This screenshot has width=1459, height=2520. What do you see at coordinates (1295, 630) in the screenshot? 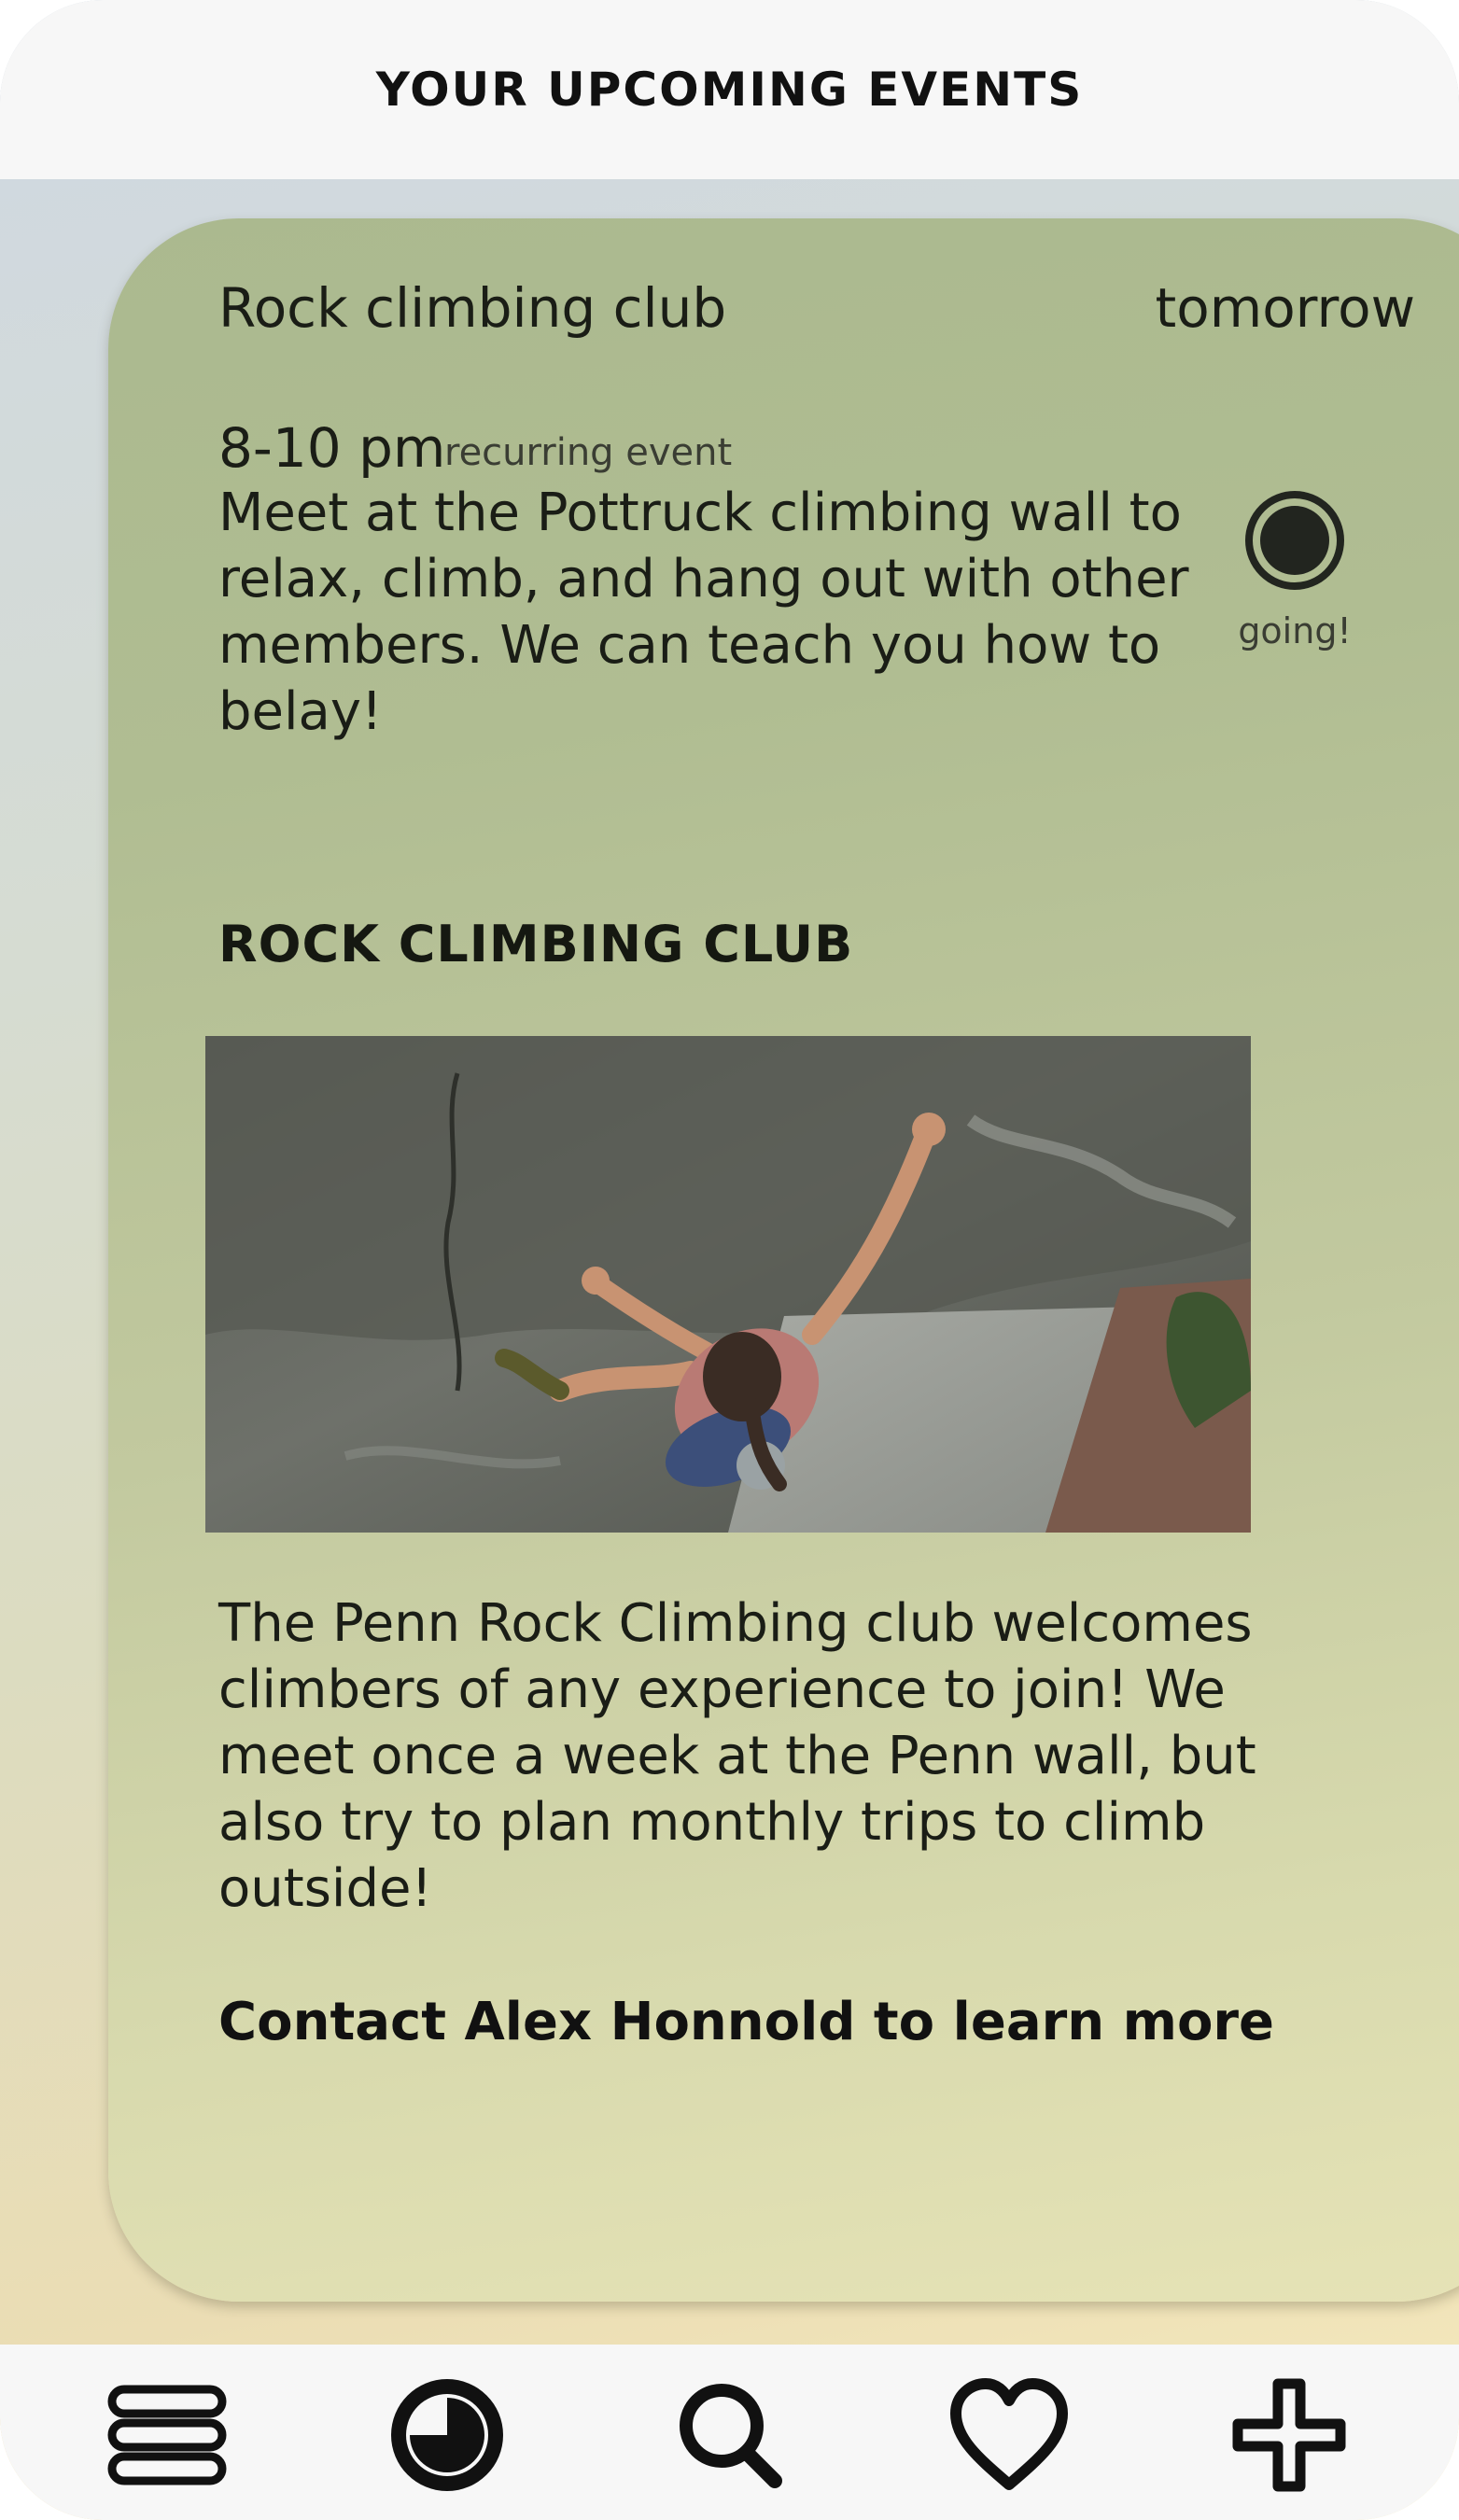
I see `going-label: going!` at bounding box center [1295, 630].